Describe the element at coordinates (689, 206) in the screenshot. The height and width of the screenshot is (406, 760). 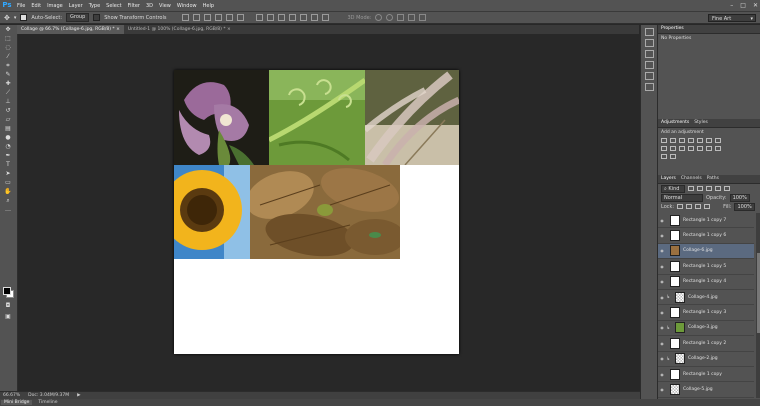
I see `lock-image-icon` at that location.